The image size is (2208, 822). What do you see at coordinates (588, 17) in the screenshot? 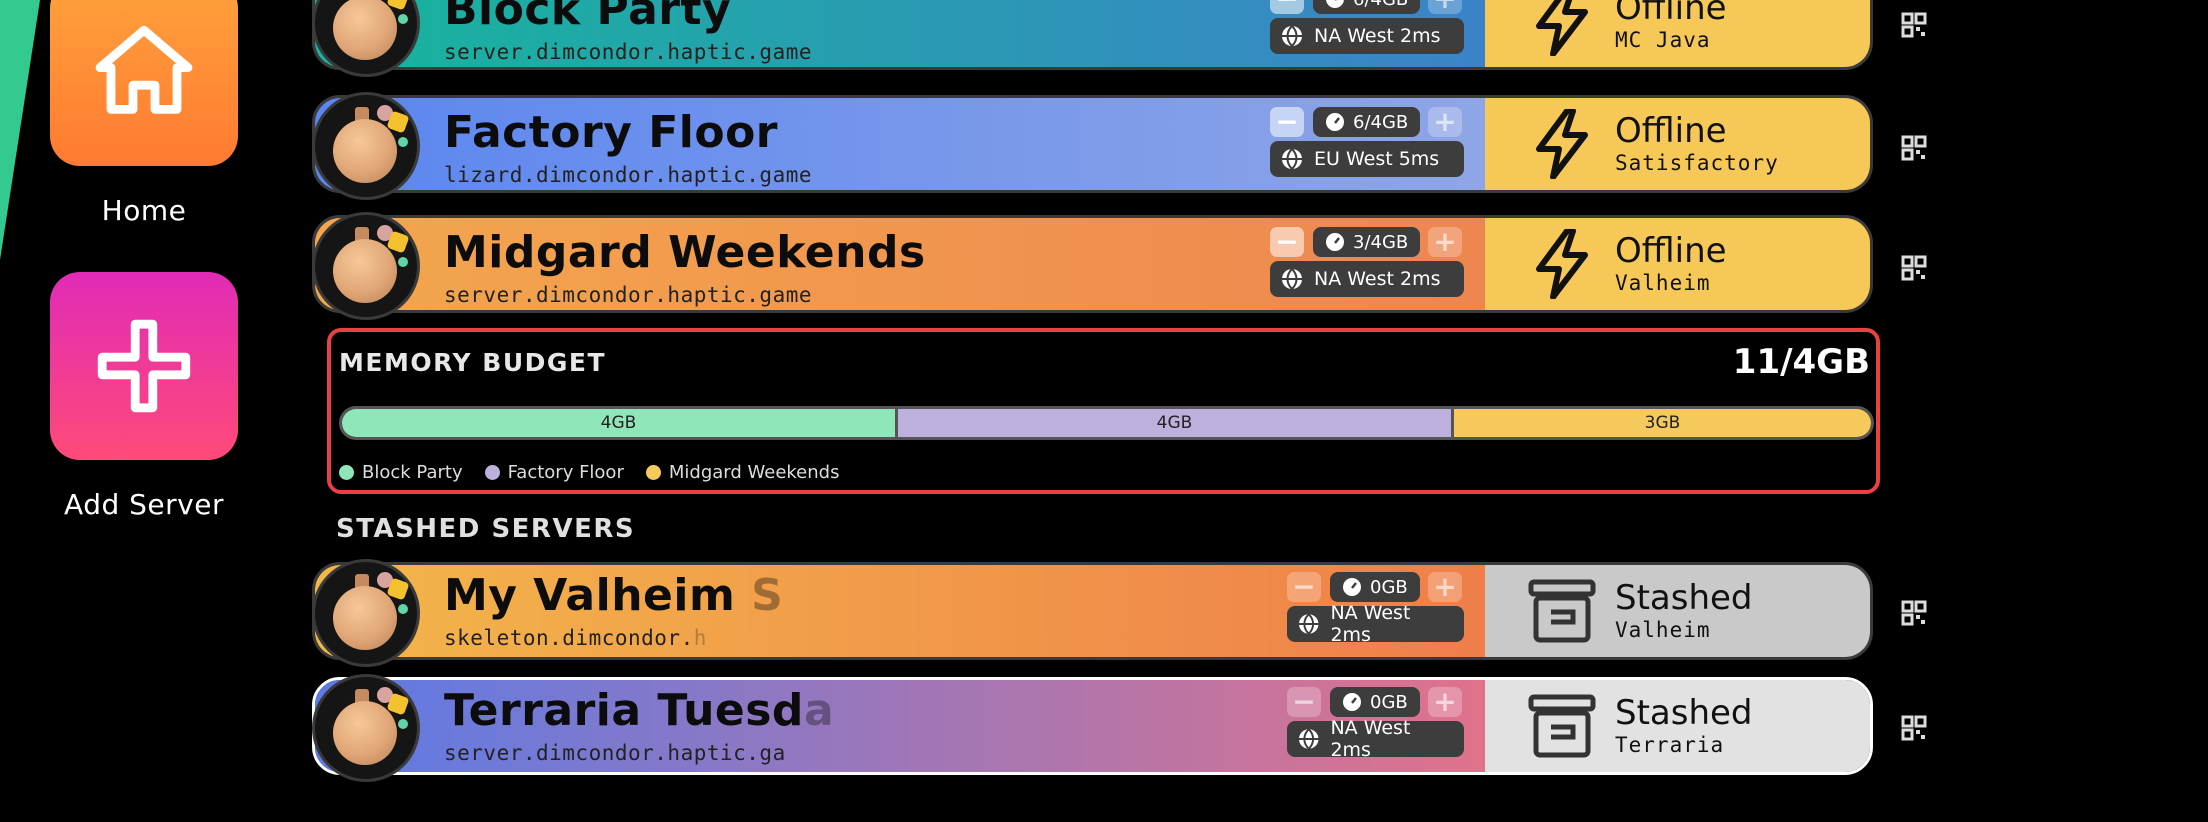
I see `server-name: Block Party` at bounding box center [588, 17].